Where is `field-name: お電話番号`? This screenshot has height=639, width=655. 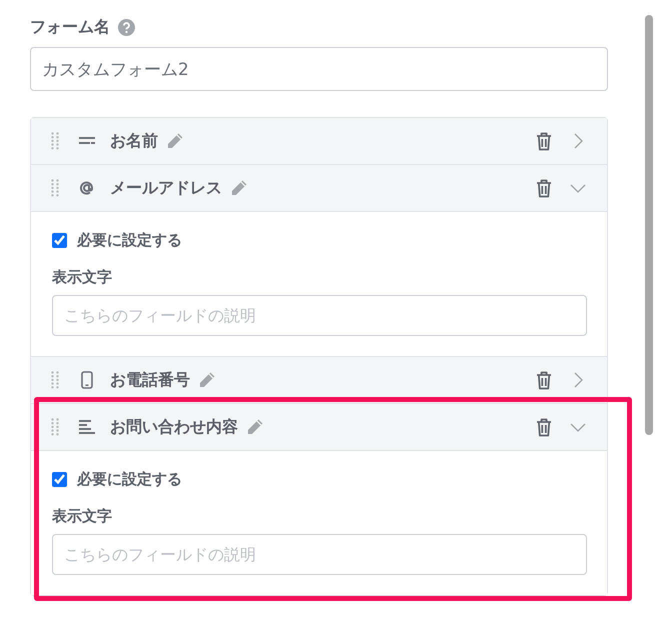
field-name: お電話番号 is located at coordinates (150, 380).